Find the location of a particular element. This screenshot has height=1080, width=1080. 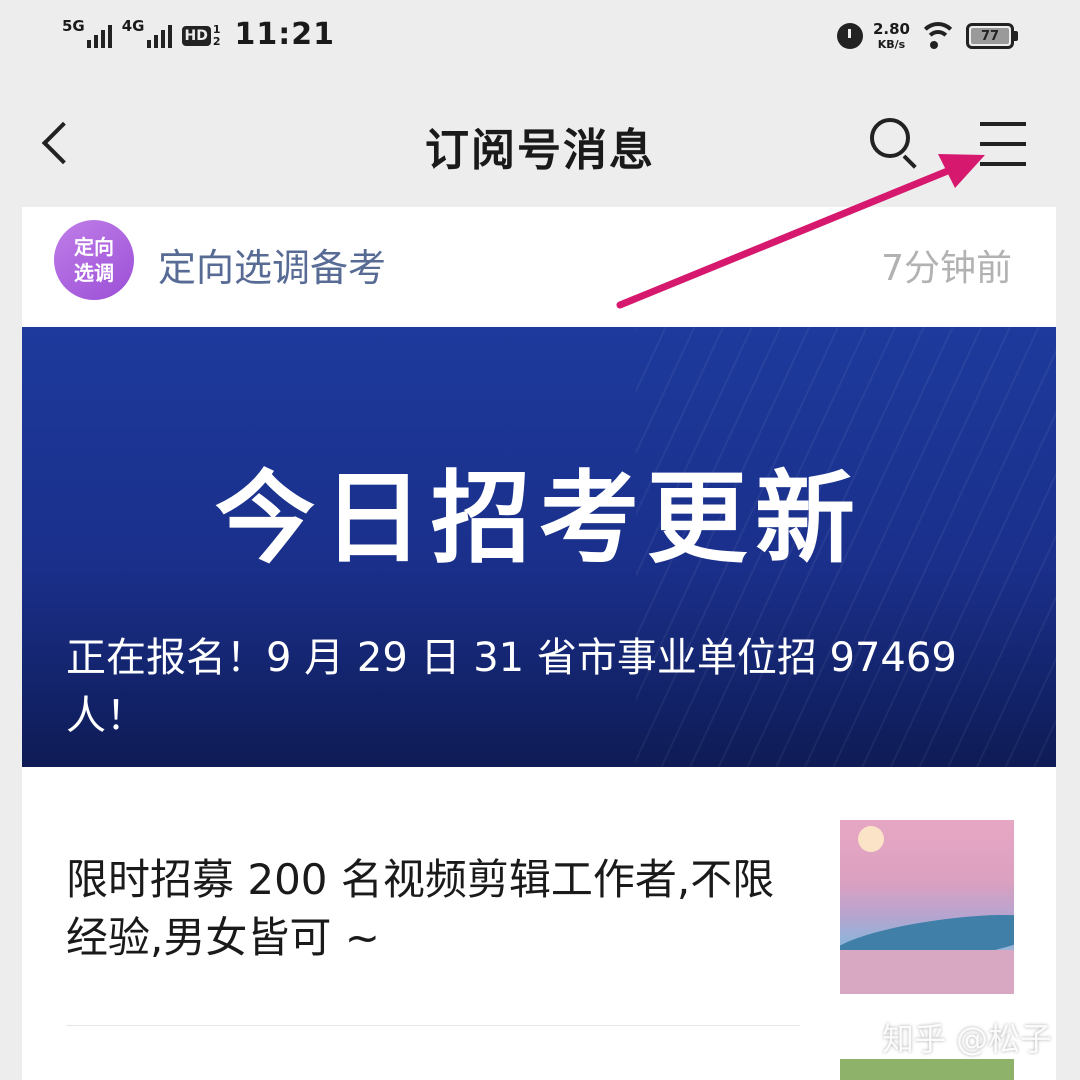

card-header: 定向 选调 定向选调备考 7分钟前 is located at coordinates (539, 267).